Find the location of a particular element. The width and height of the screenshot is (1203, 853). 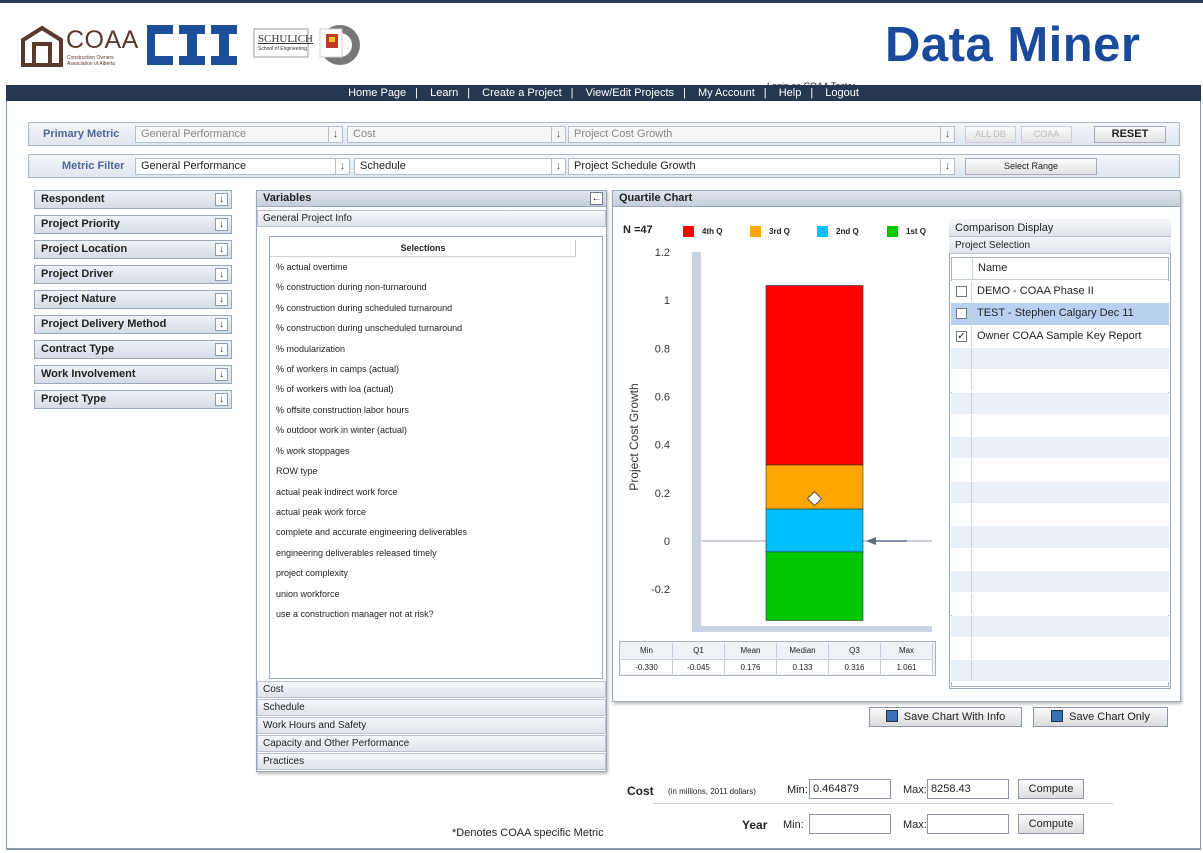

sidebar-item-project-nature: Project Nature ↓ is located at coordinates (133, 299).